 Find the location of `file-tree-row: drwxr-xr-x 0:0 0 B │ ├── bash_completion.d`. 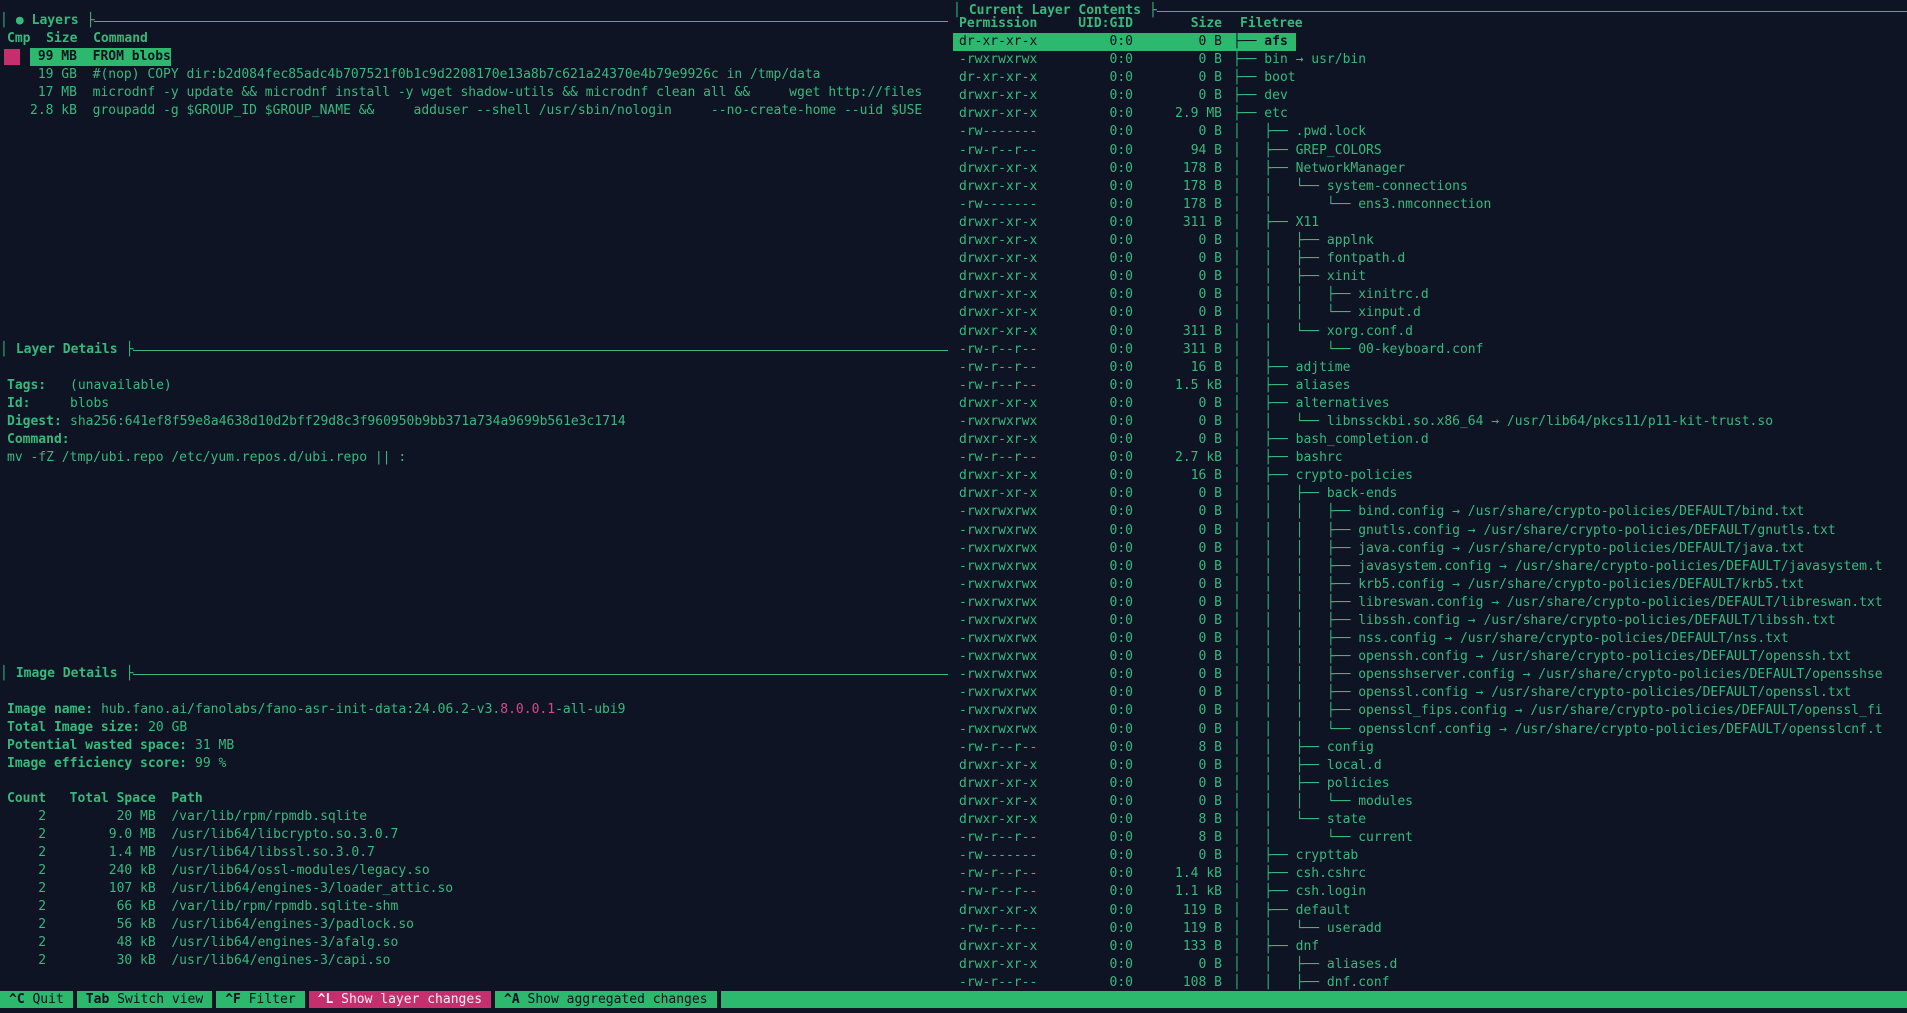

file-tree-row: drwxr-xr-x 0:0 0 B │ ├── bash_completion.d is located at coordinates (1430, 440).